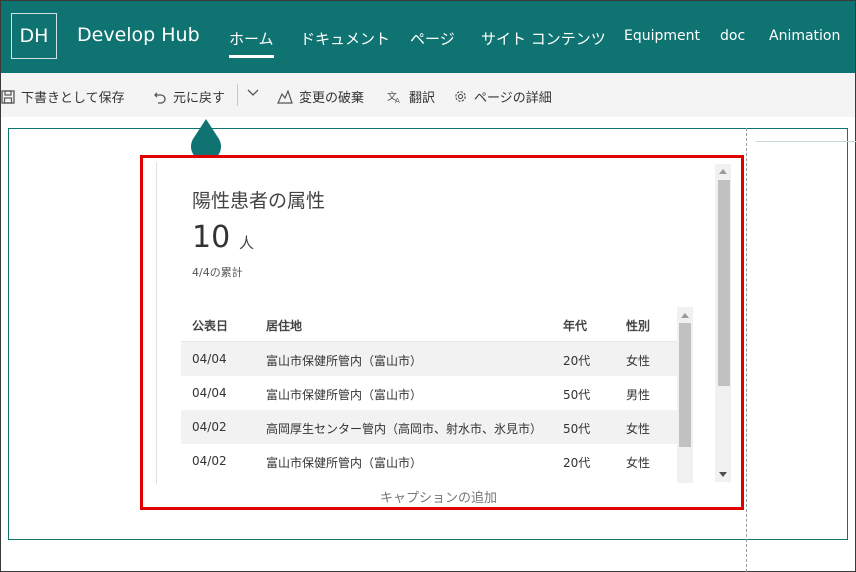 The image size is (856, 572). Describe the element at coordinates (199, 98) in the screenshot. I see `undo-label: 元に戻す` at that location.